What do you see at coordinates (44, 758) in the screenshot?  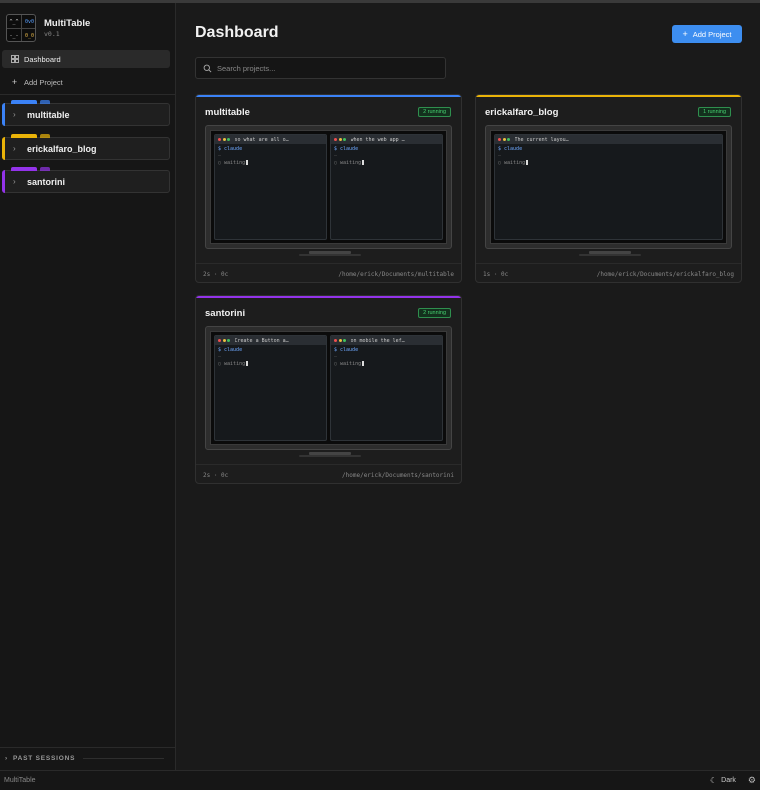 I see `past-sessions-label: PAST SESSIONS` at bounding box center [44, 758].